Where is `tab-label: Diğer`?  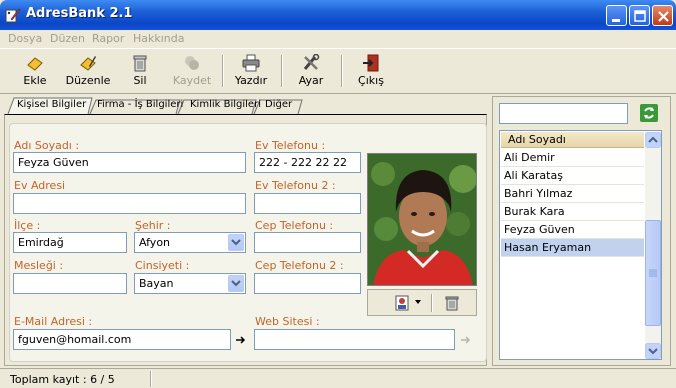
tab-label: Diğer is located at coordinates (279, 104).